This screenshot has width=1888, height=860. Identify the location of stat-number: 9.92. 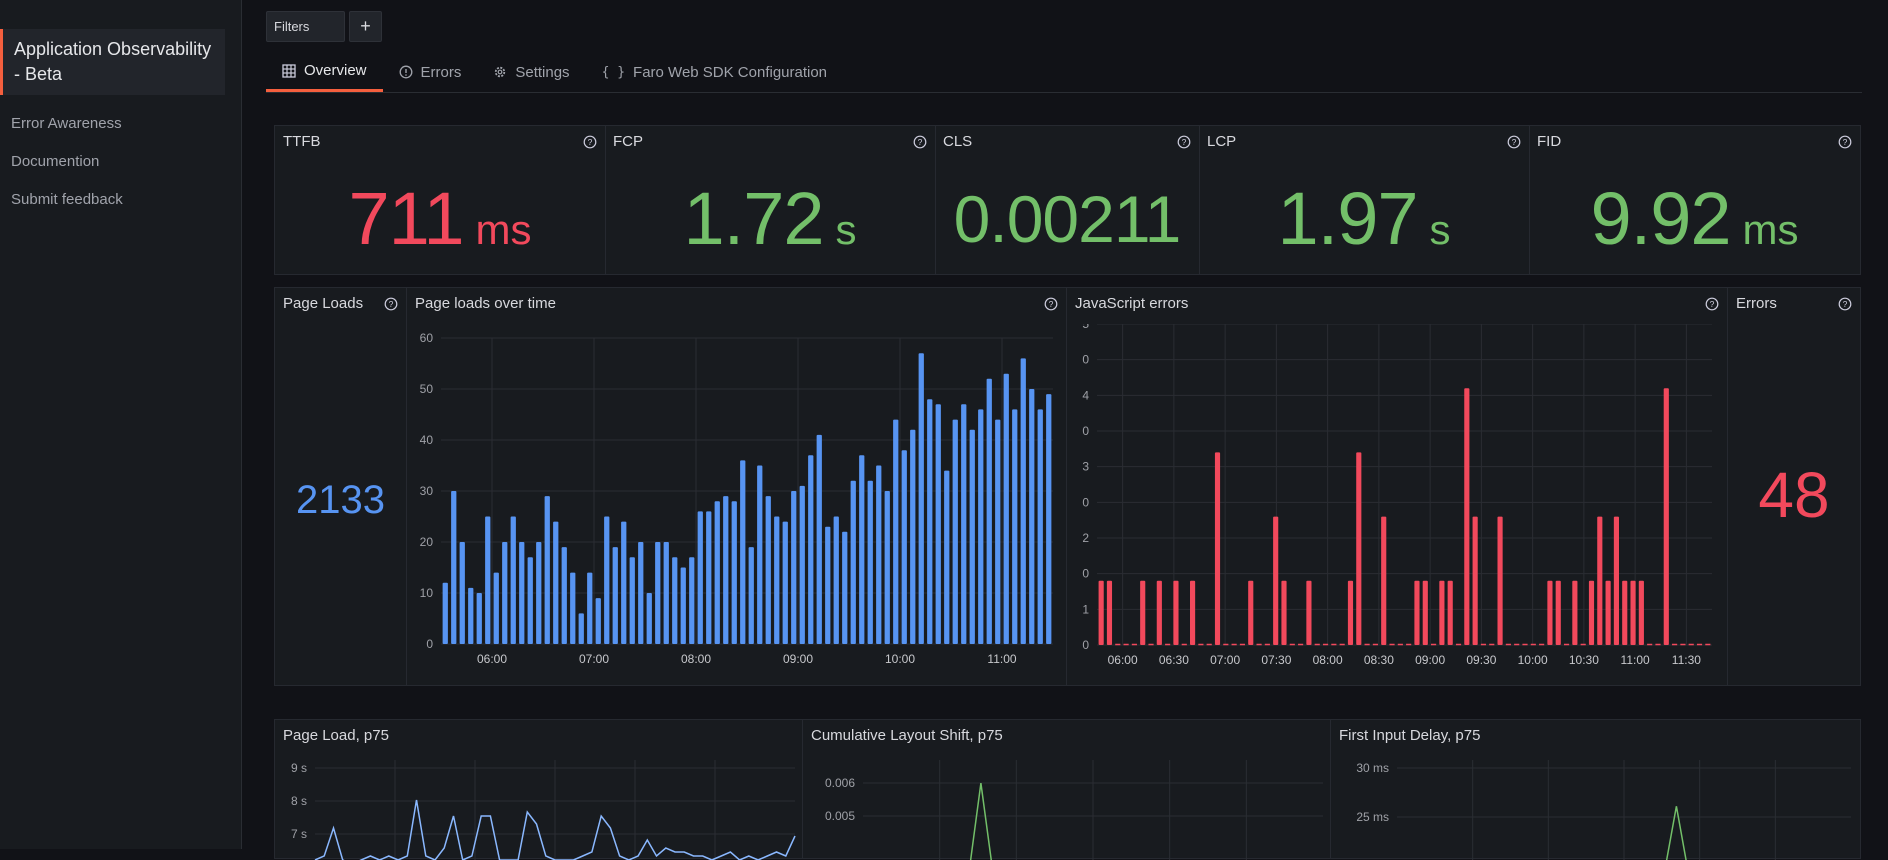
(1660, 218).